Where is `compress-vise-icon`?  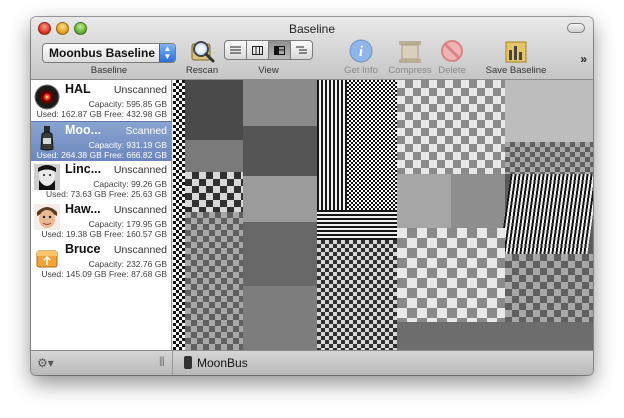
compress-vise-icon is located at coordinates (410, 52).